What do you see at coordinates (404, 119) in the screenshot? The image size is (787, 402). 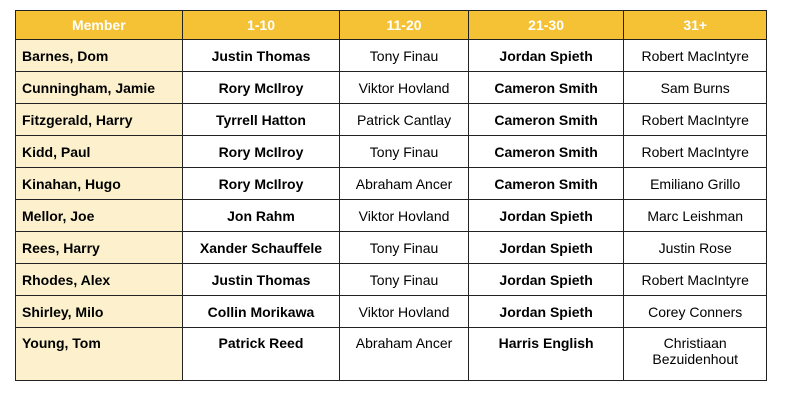 I see `pick-11-20-cell: Patrick Cantlay` at bounding box center [404, 119].